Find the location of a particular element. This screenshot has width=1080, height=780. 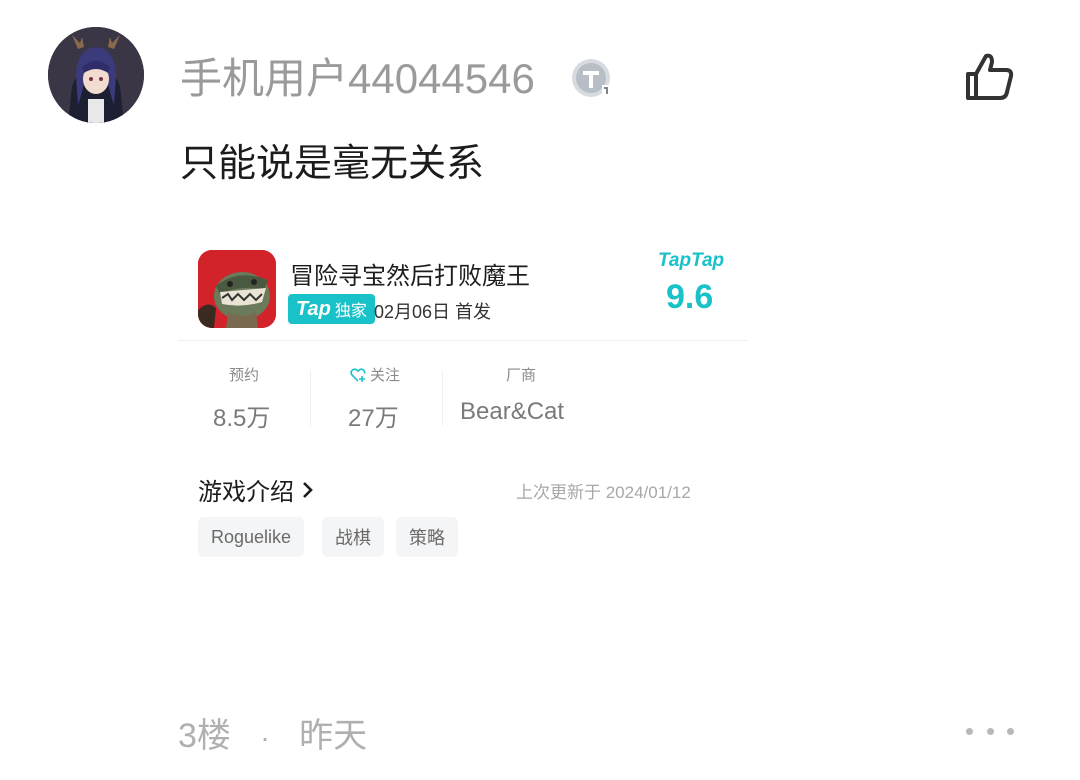

thumbs-up-icon is located at coordinates (990, 76).